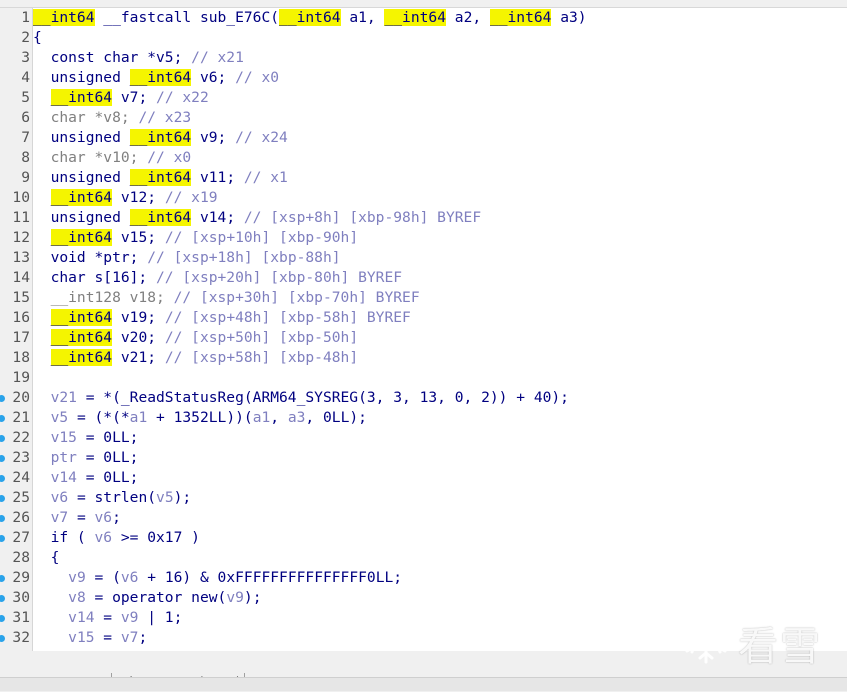 This screenshot has height=692, width=847. Describe the element at coordinates (423, 118) in the screenshot. I see `code-line: 6 char *v8; // x23` at that location.